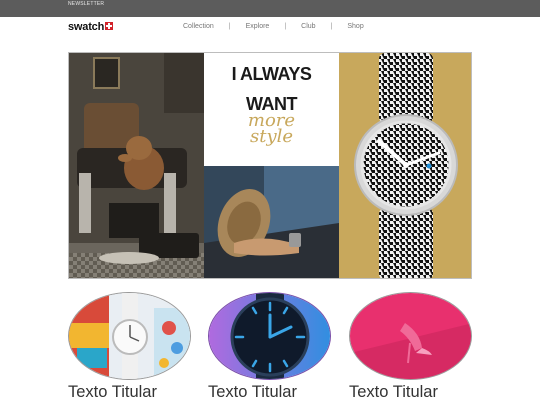 The width and height of the screenshot is (540, 405). What do you see at coordinates (410, 336) in the screenshot?
I see `card-image-pink-shoe` at bounding box center [410, 336].